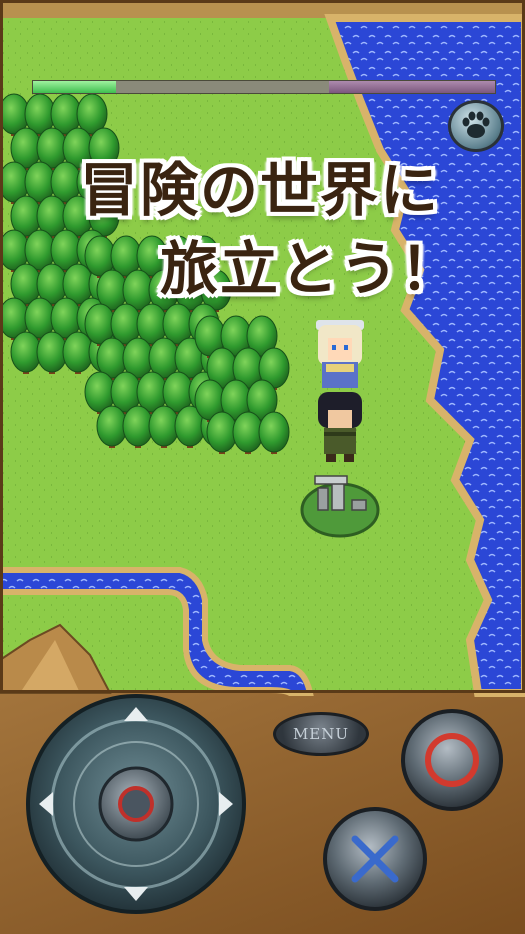 The image size is (525, 934). I want to click on cancel-button, so click(375, 859).